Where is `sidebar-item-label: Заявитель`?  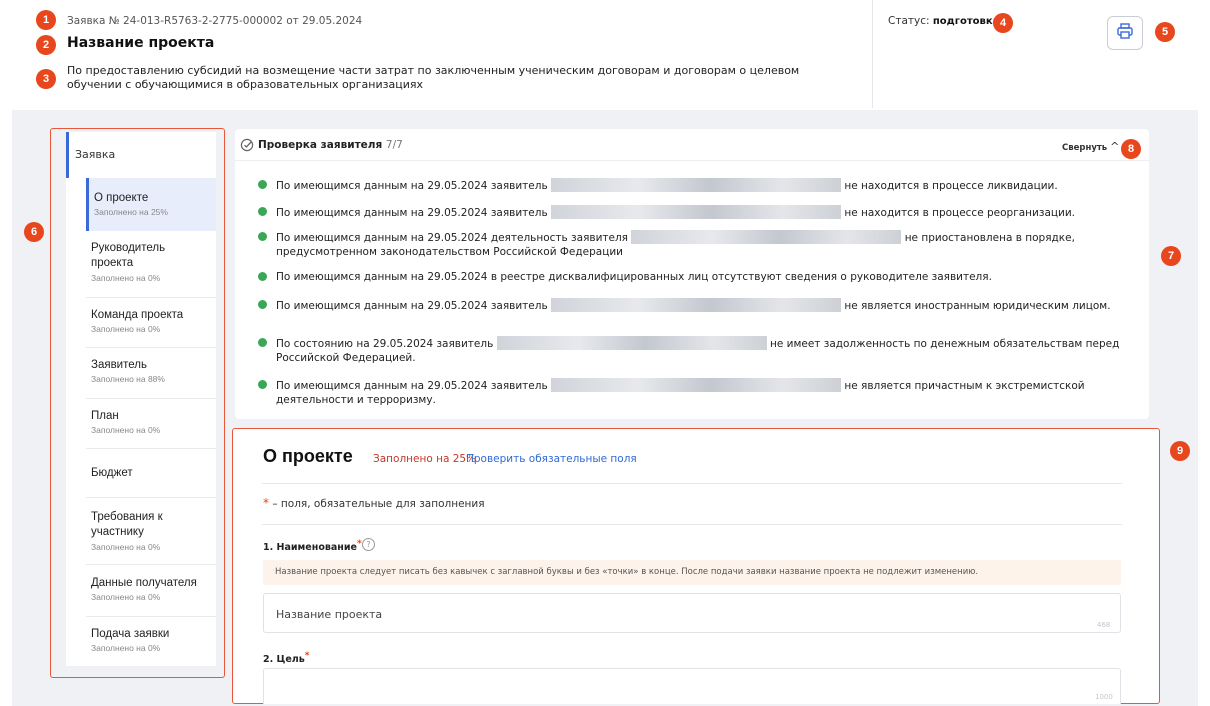
sidebar-item-label: Заявитель is located at coordinates (119, 365).